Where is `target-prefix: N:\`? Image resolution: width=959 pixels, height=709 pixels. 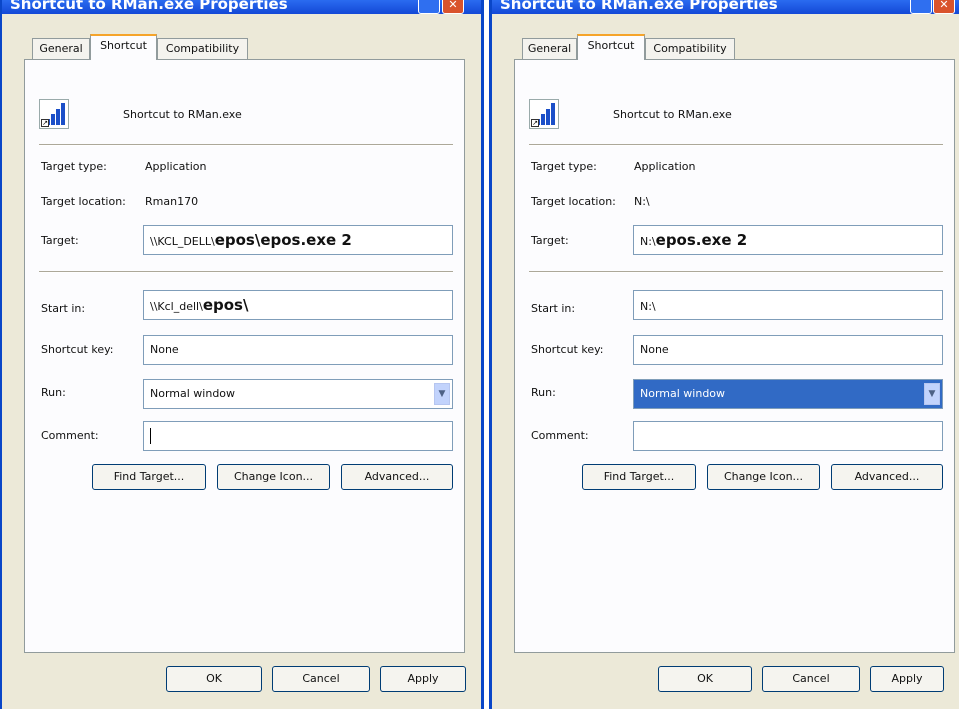 target-prefix: N:\ is located at coordinates (648, 241).